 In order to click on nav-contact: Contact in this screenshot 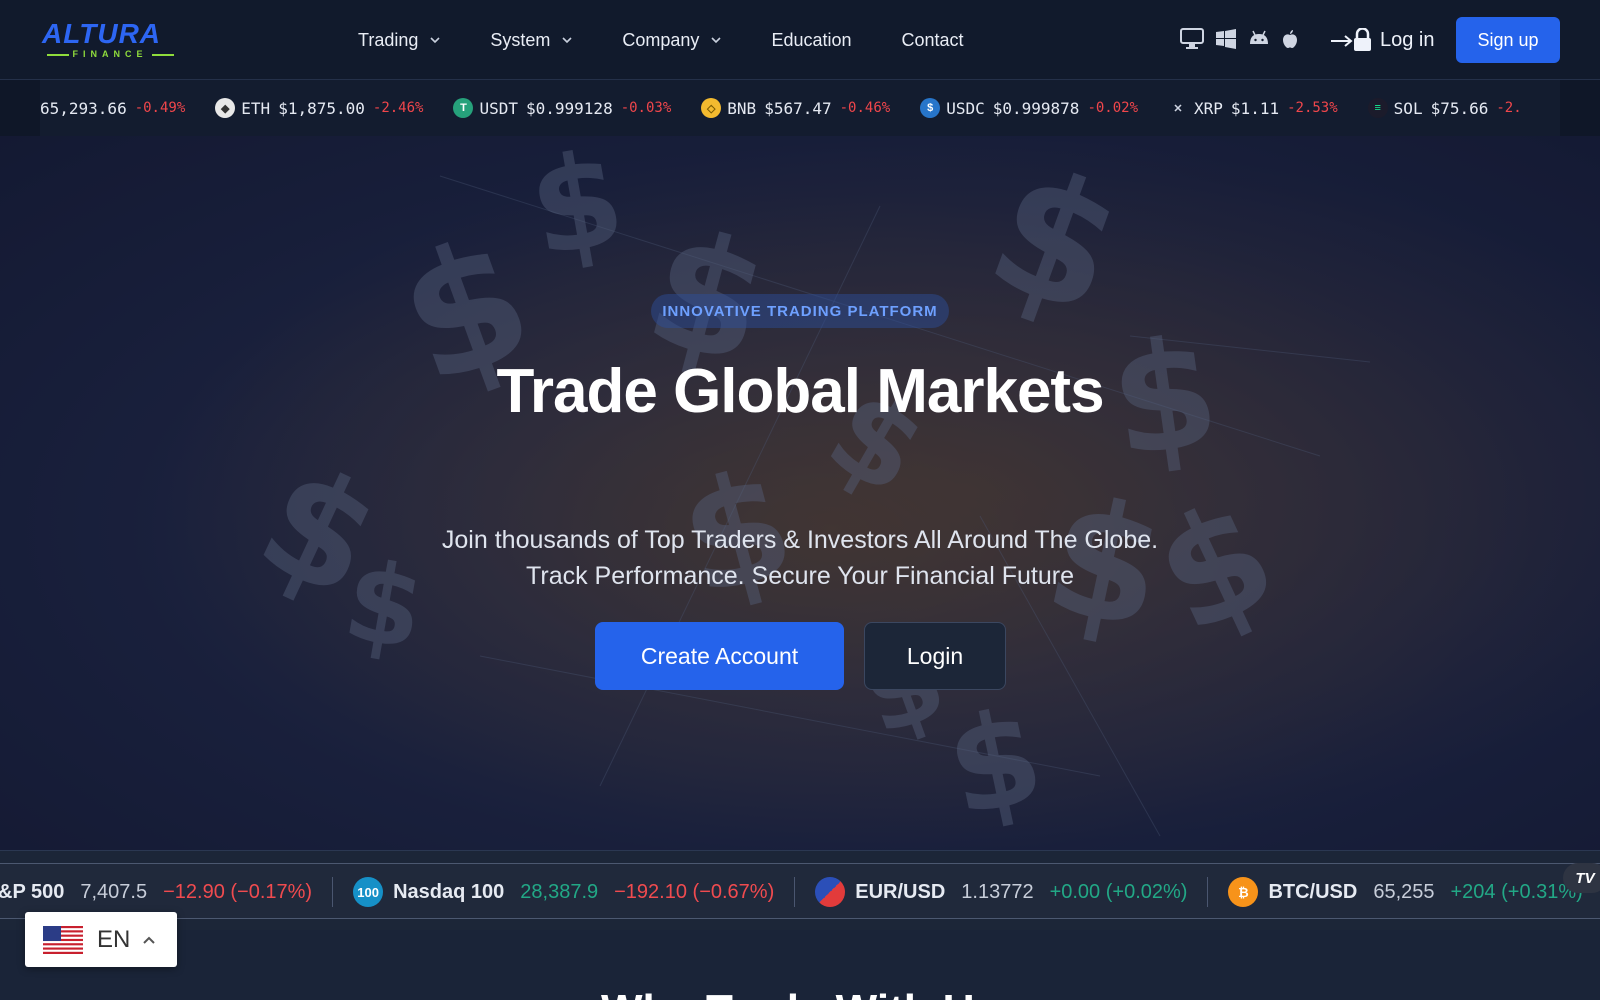, I will do `click(933, 40)`.